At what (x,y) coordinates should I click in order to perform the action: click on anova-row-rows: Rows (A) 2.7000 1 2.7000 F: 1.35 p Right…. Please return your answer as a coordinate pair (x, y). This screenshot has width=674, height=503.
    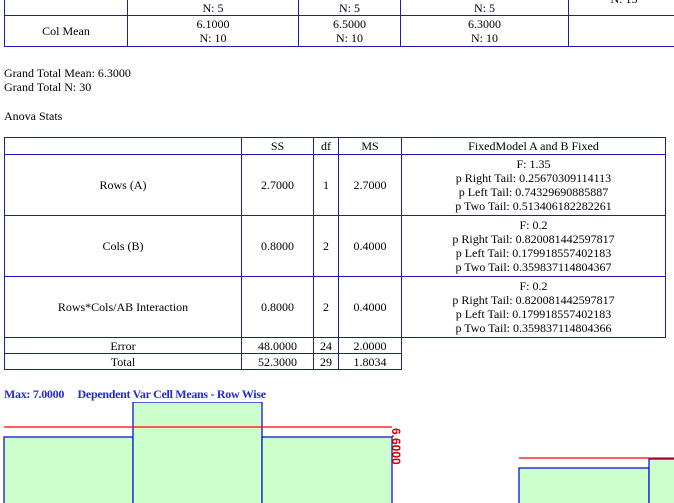
    Looking at the image, I should click on (335, 185).